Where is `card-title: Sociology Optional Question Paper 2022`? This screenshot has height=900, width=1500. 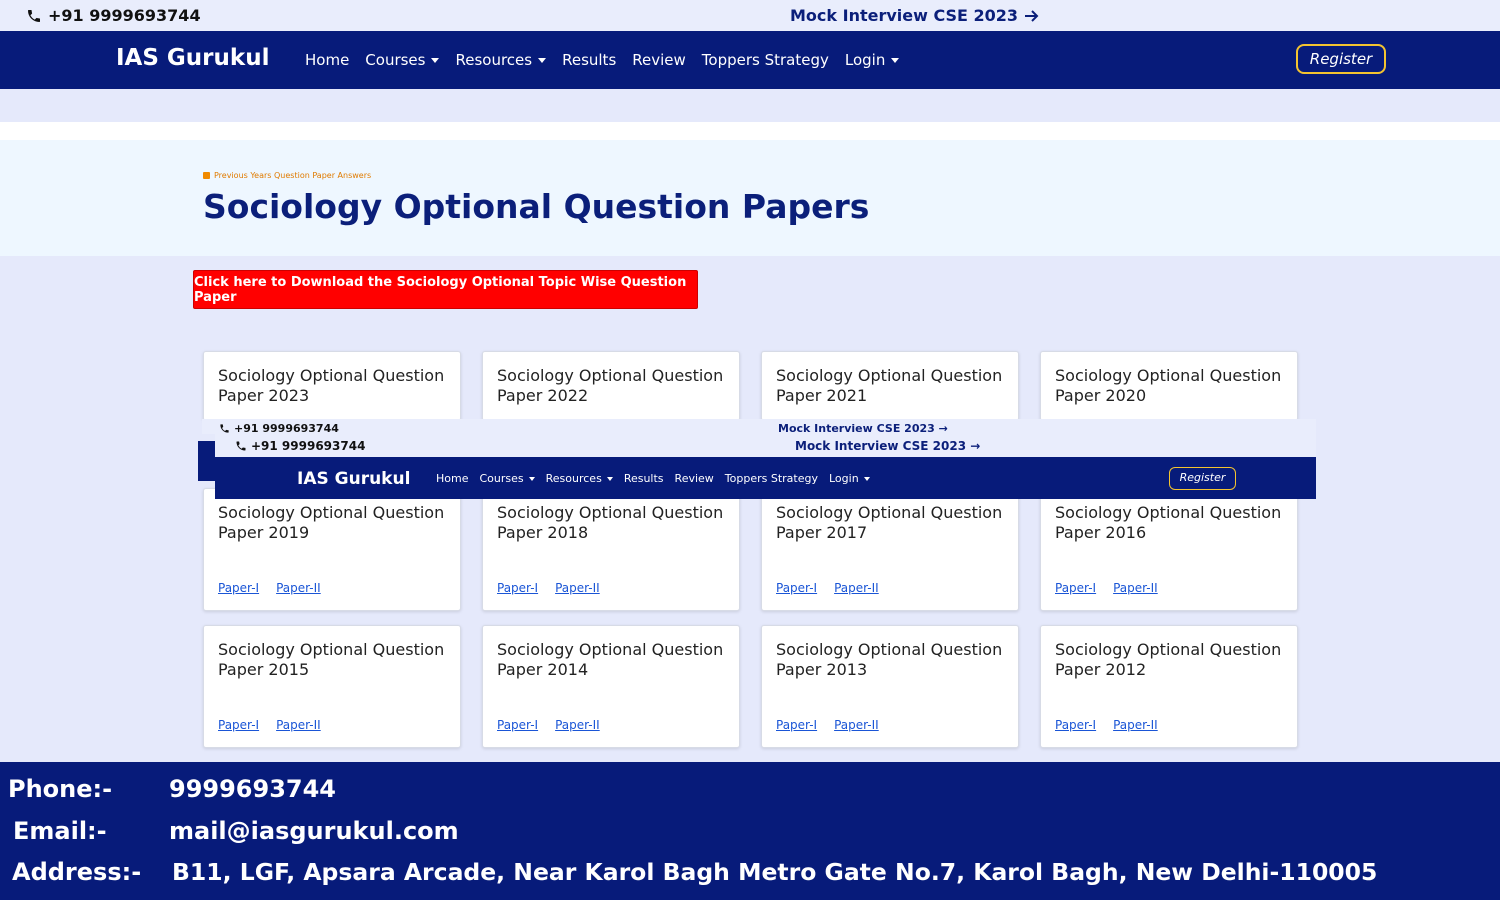 card-title: Sociology Optional Question Paper 2022 is located at coordinates (610, 385).